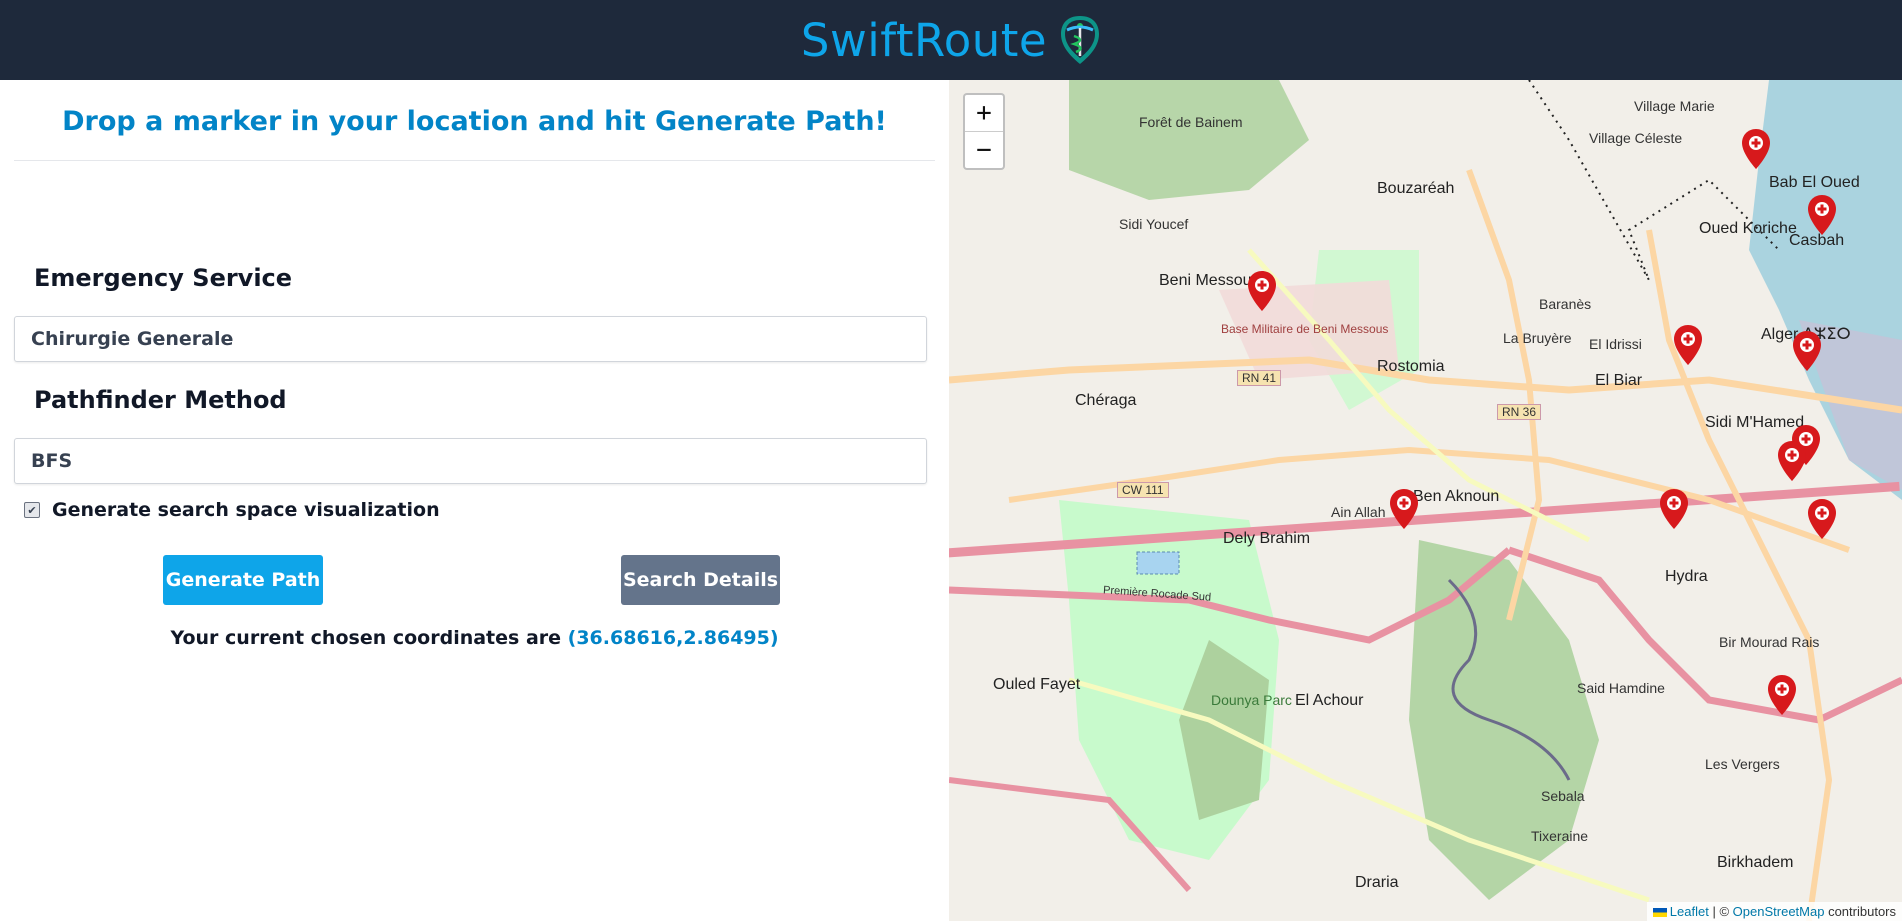 Image resolution: width=1902 pixels, height=921 pixels. Describe the element at coordinates (673, 638) in the screenshot. I see `coordinates-value: (36.68616,2.86495)` at that location.